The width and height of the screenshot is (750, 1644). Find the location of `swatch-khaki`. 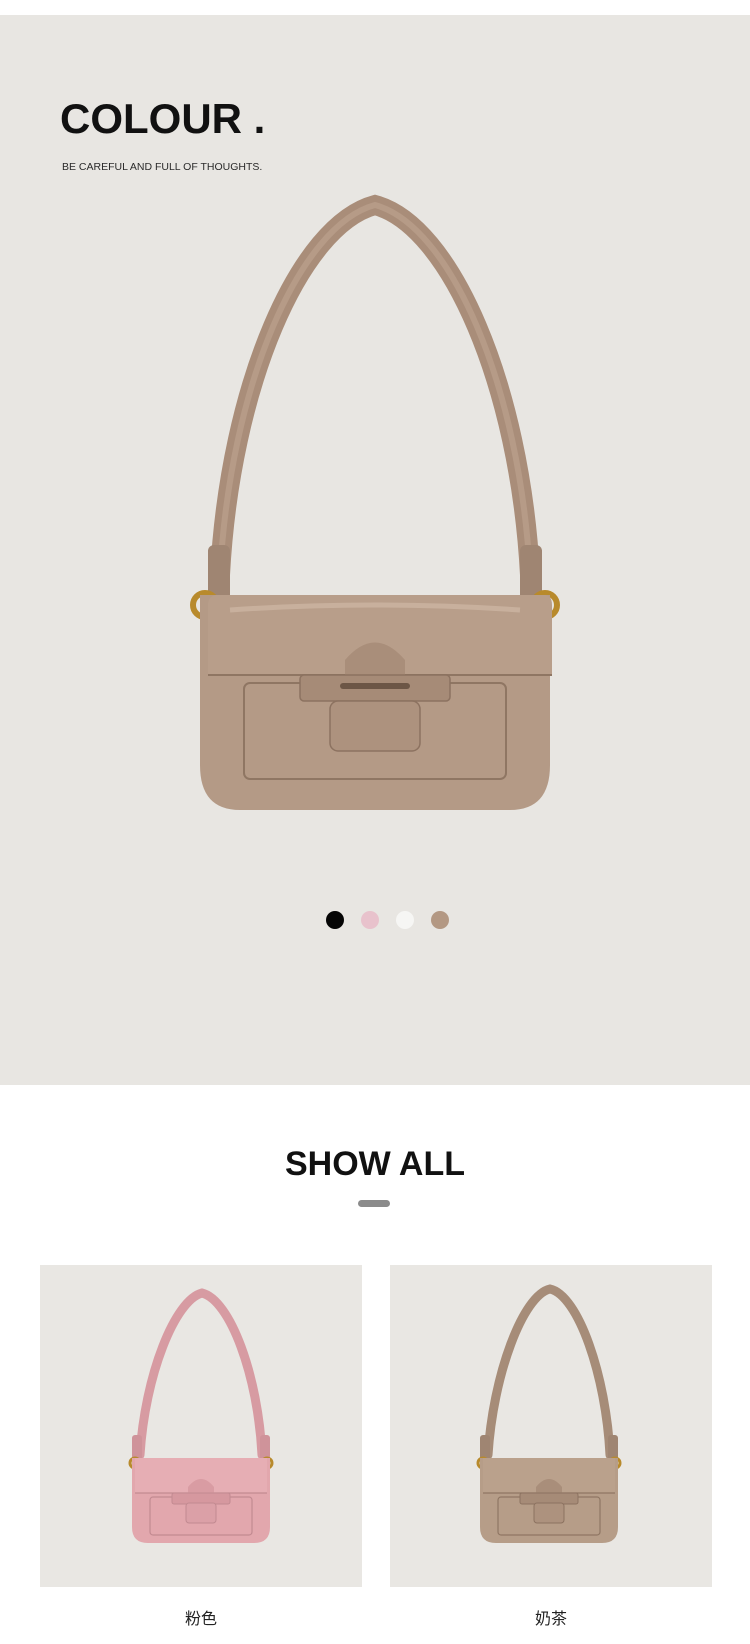

swatch-khaki is located at coordinates (440, 920).